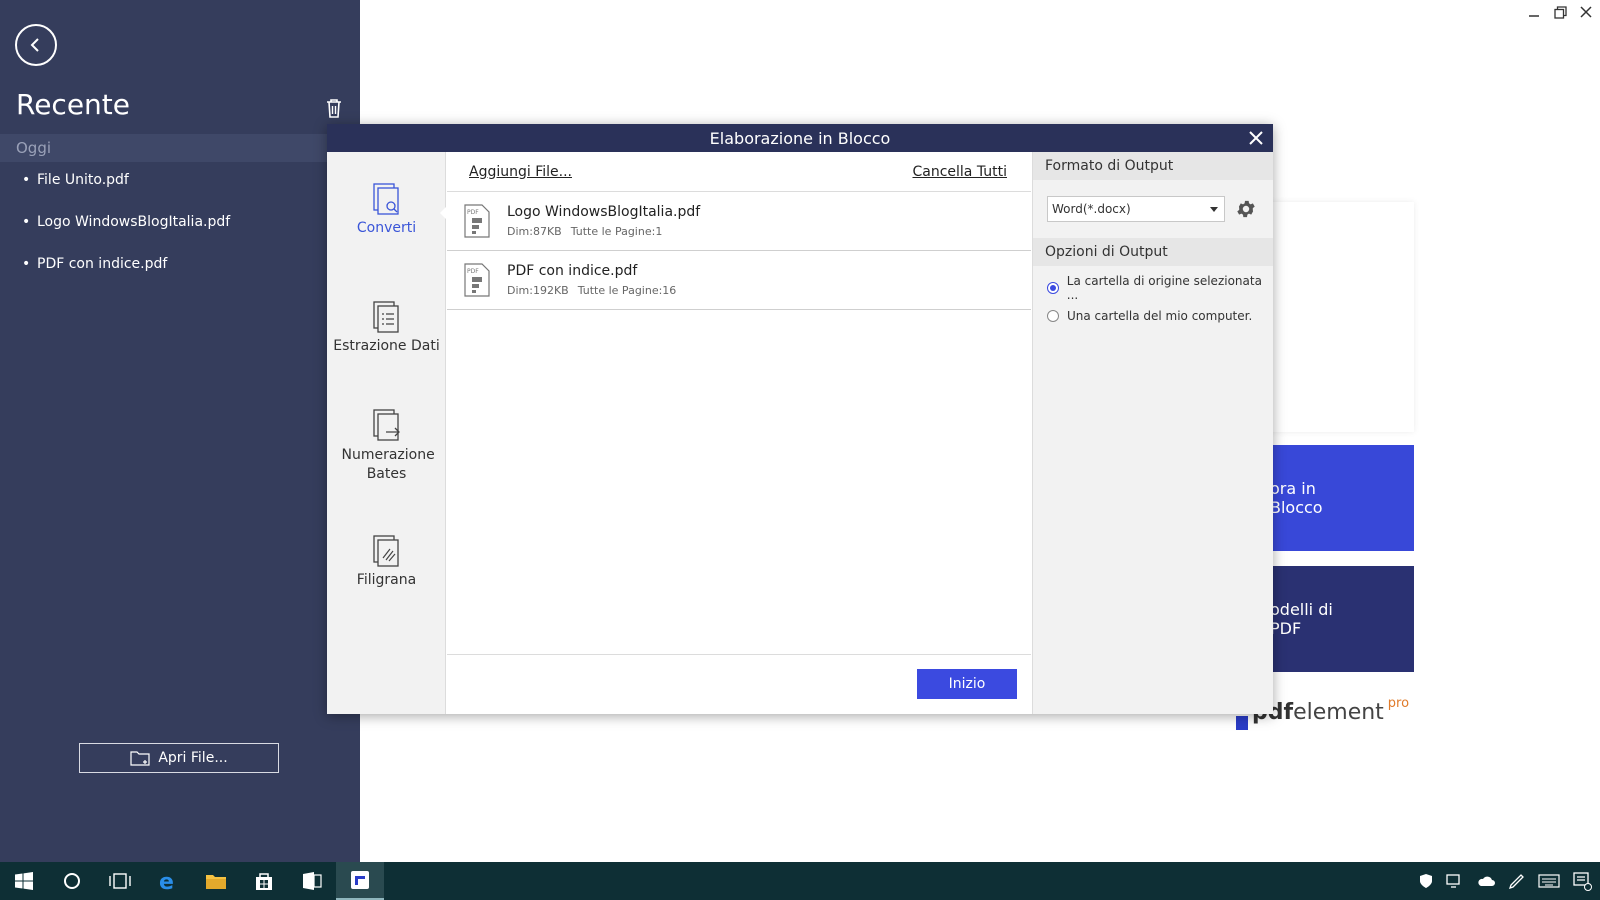  What do you see at coordinates (73, 104) in the screenshot?
I see `sidebar-title: Recente` at bounding box center [73, 104].